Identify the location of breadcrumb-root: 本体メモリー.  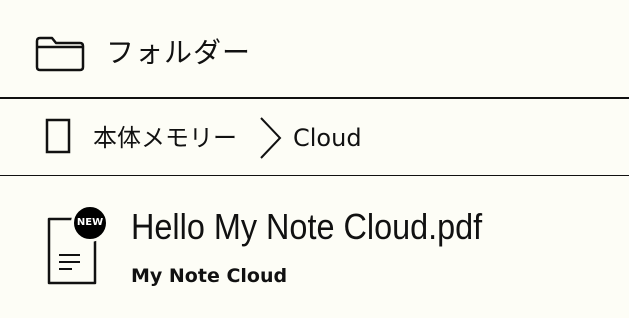
(165, 138).